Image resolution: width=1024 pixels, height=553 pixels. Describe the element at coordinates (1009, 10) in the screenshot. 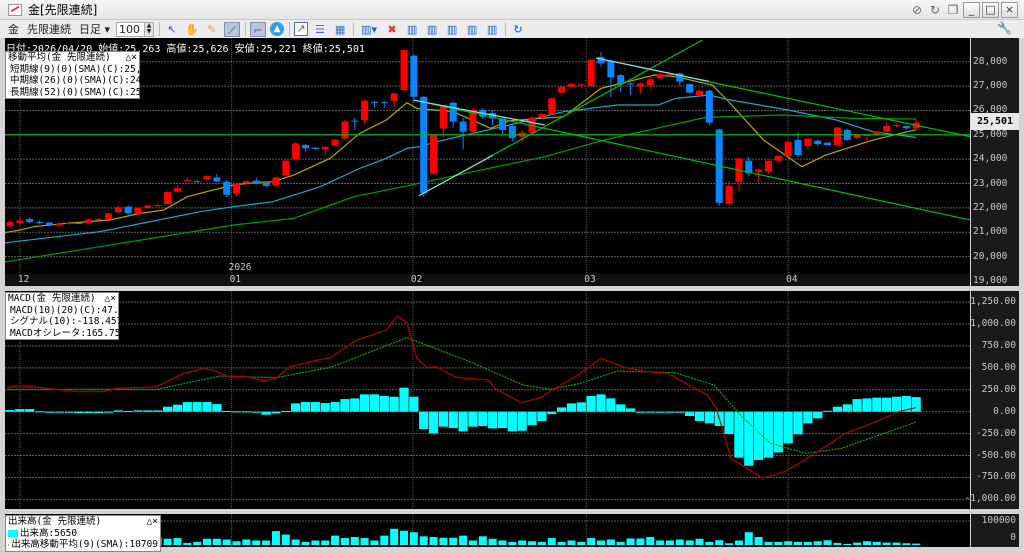

I see `close-button: ×` at that location.